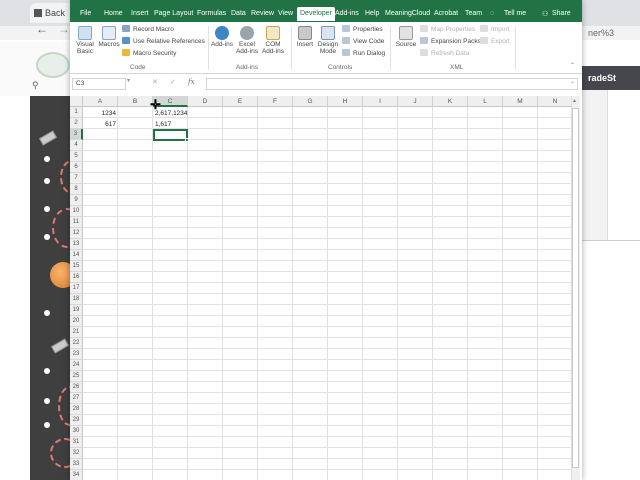 The height and width of the screenshot is (480, 640). I want to click on row-header-25: 25, so click(76, 376).